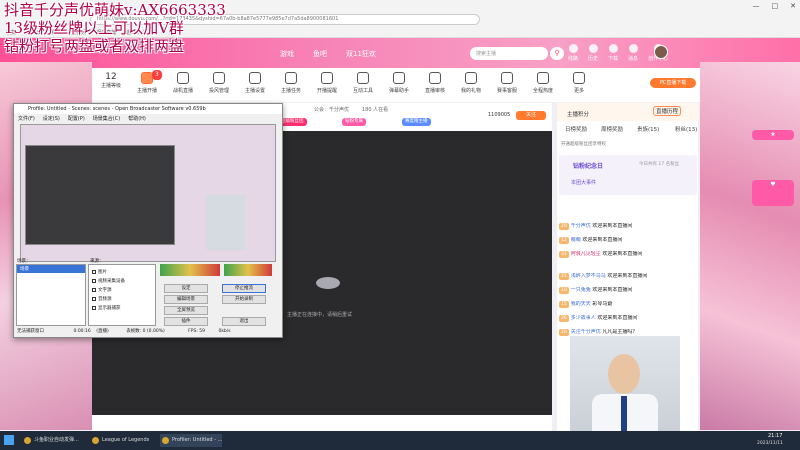 Image resolution: width=800 pixels, height=450 pixels. What do you see at coordinates (770, 443) in the screenshot?
I see `clock-date: 2023/11/11` at bounding box center [770, 443].